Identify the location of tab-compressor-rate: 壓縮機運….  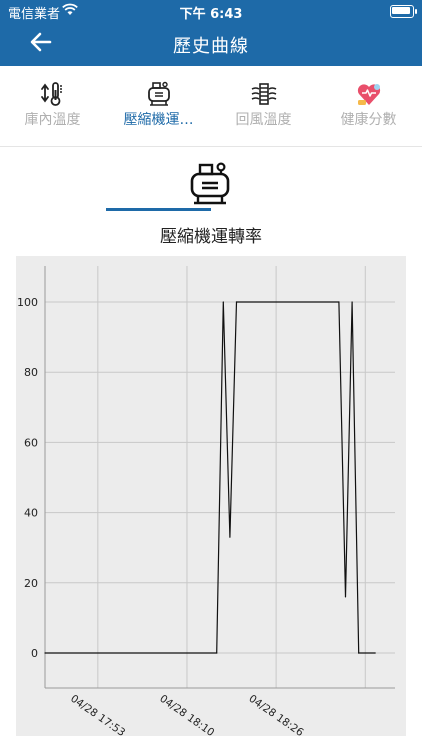
(158, 106).